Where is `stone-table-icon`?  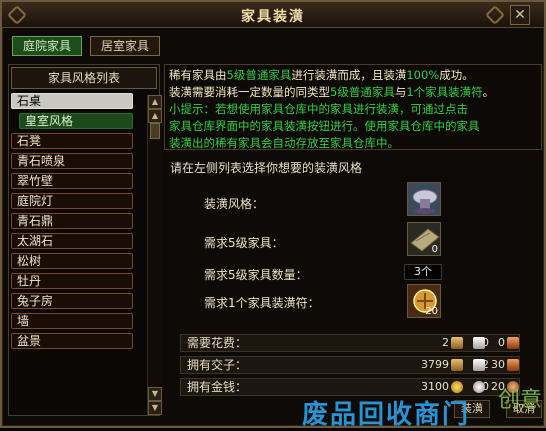
stone-table-icon is located at coordinates (424, 199).